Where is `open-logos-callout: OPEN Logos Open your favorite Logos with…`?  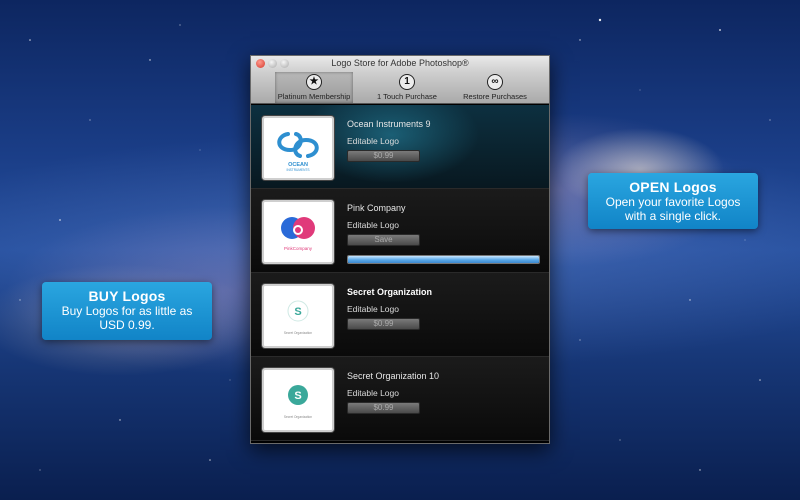 open-logos-callout: OPEN Logos Open your favorite Logos with… is located at coordinates (673, 201).